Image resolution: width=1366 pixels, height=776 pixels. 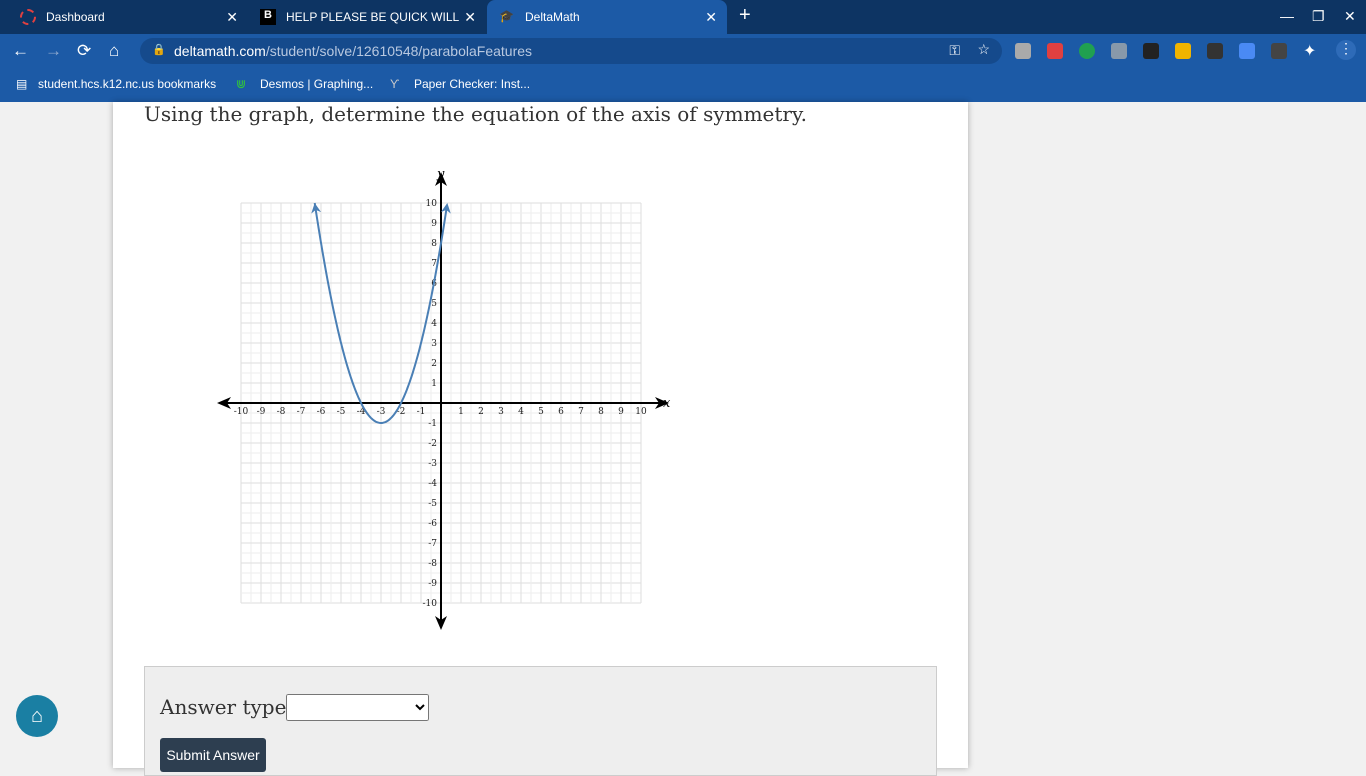 I want to click on x-tick-label: 8, so click(x=601, y=412).